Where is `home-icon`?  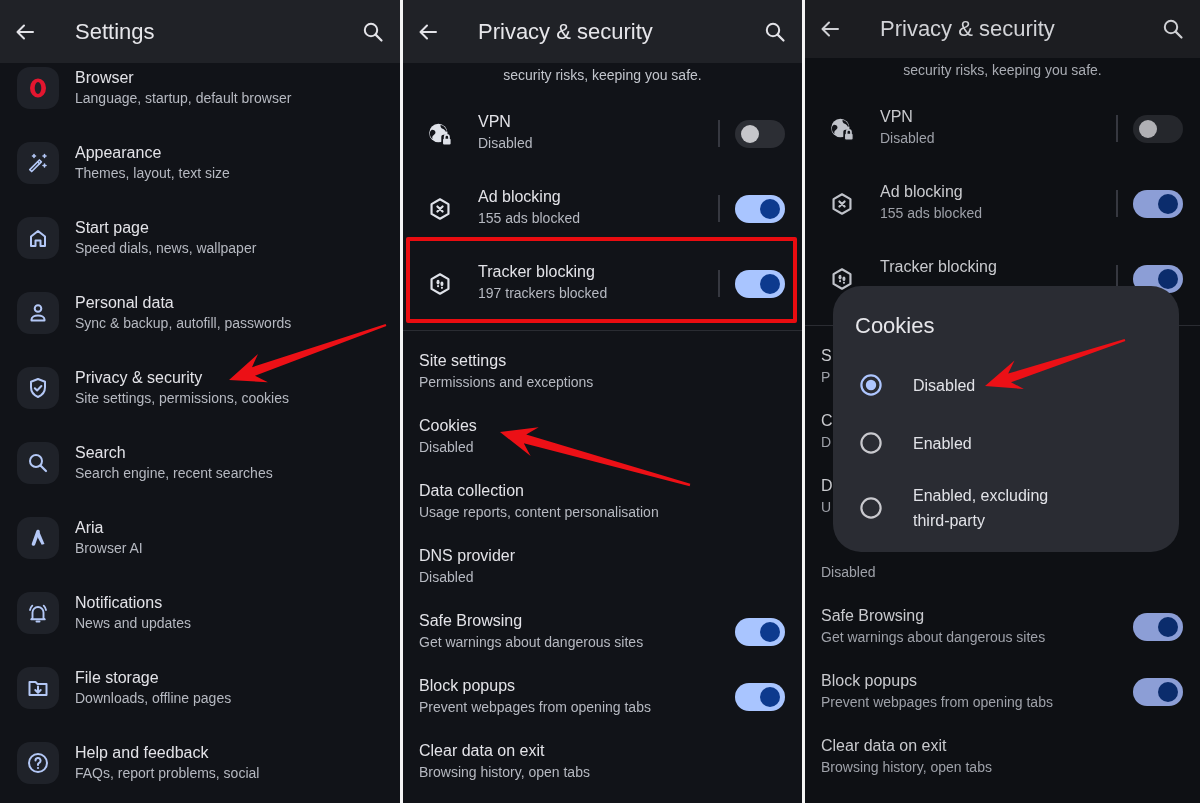 home-icon is located at coordinates (38, 238).